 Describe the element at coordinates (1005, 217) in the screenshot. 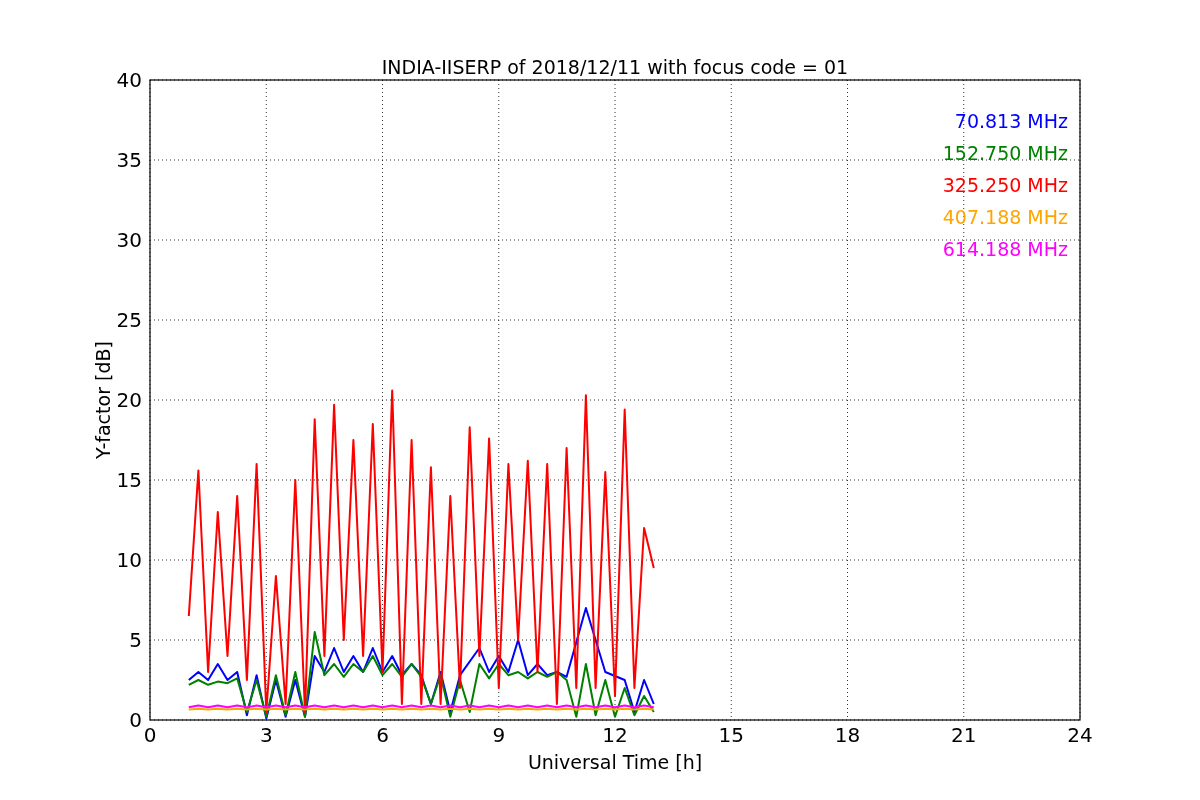

I see `legend-label: 407.188 MHz` at that location.